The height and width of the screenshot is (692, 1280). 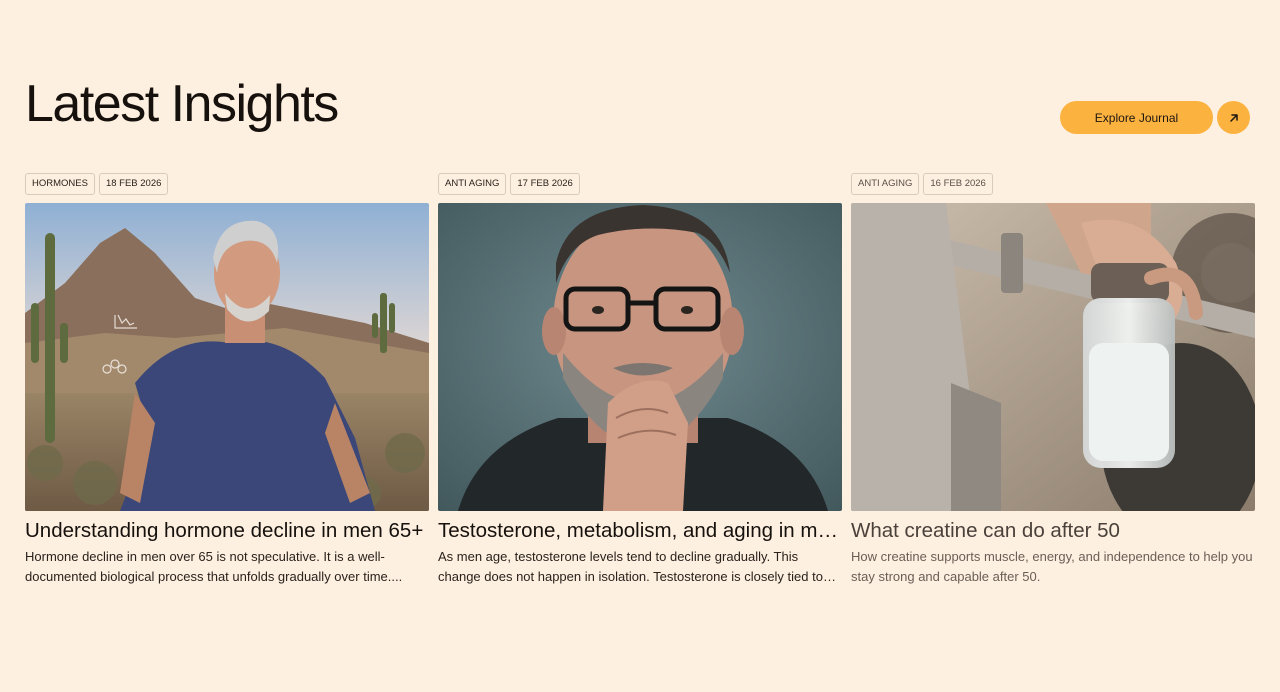 I want to click on card-tags: HORMONES 18 FEB 2026, so click(x=227, y=184).